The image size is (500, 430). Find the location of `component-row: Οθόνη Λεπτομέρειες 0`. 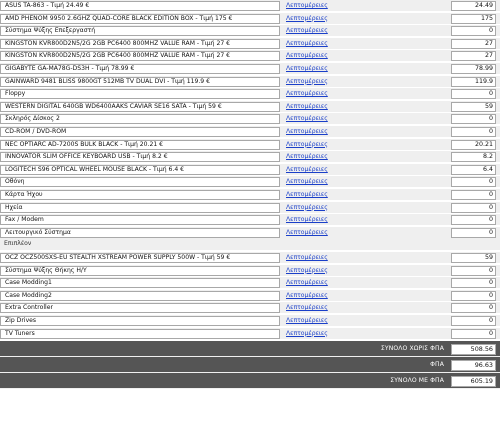

component-row: Οθόνη Λεπτομέρειες 0 is located at coordinates (250, 182).